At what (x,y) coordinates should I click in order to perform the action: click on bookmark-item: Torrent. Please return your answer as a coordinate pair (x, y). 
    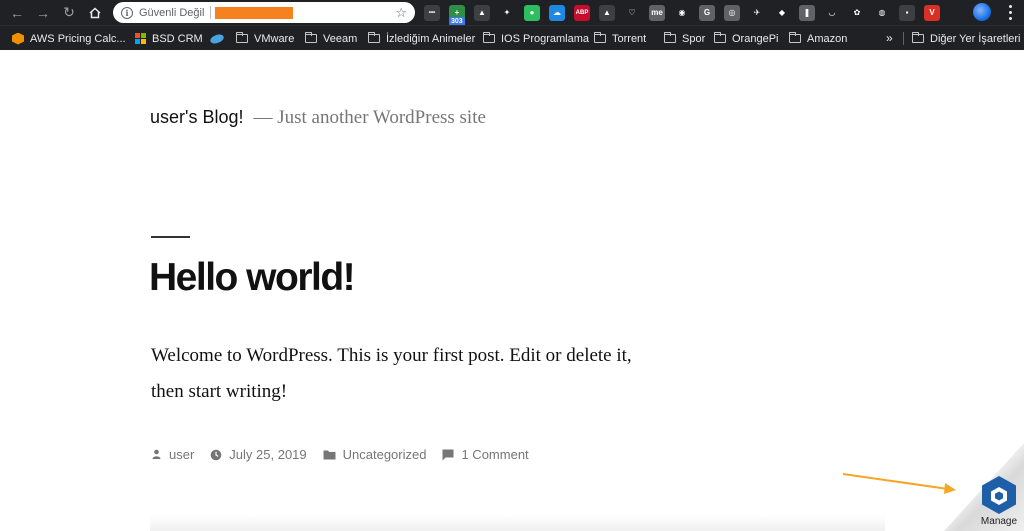
    Looking at the image, I should click on (620, 38).